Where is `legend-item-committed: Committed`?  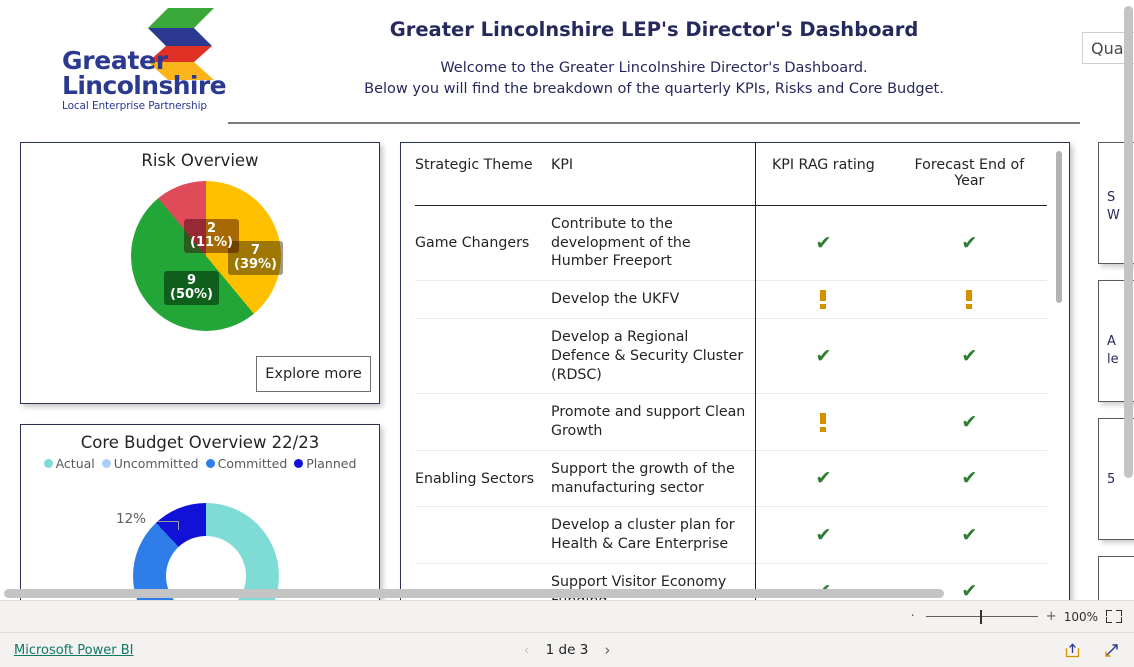
legend-item-committed: Committed is located at coordinates (246, 463).